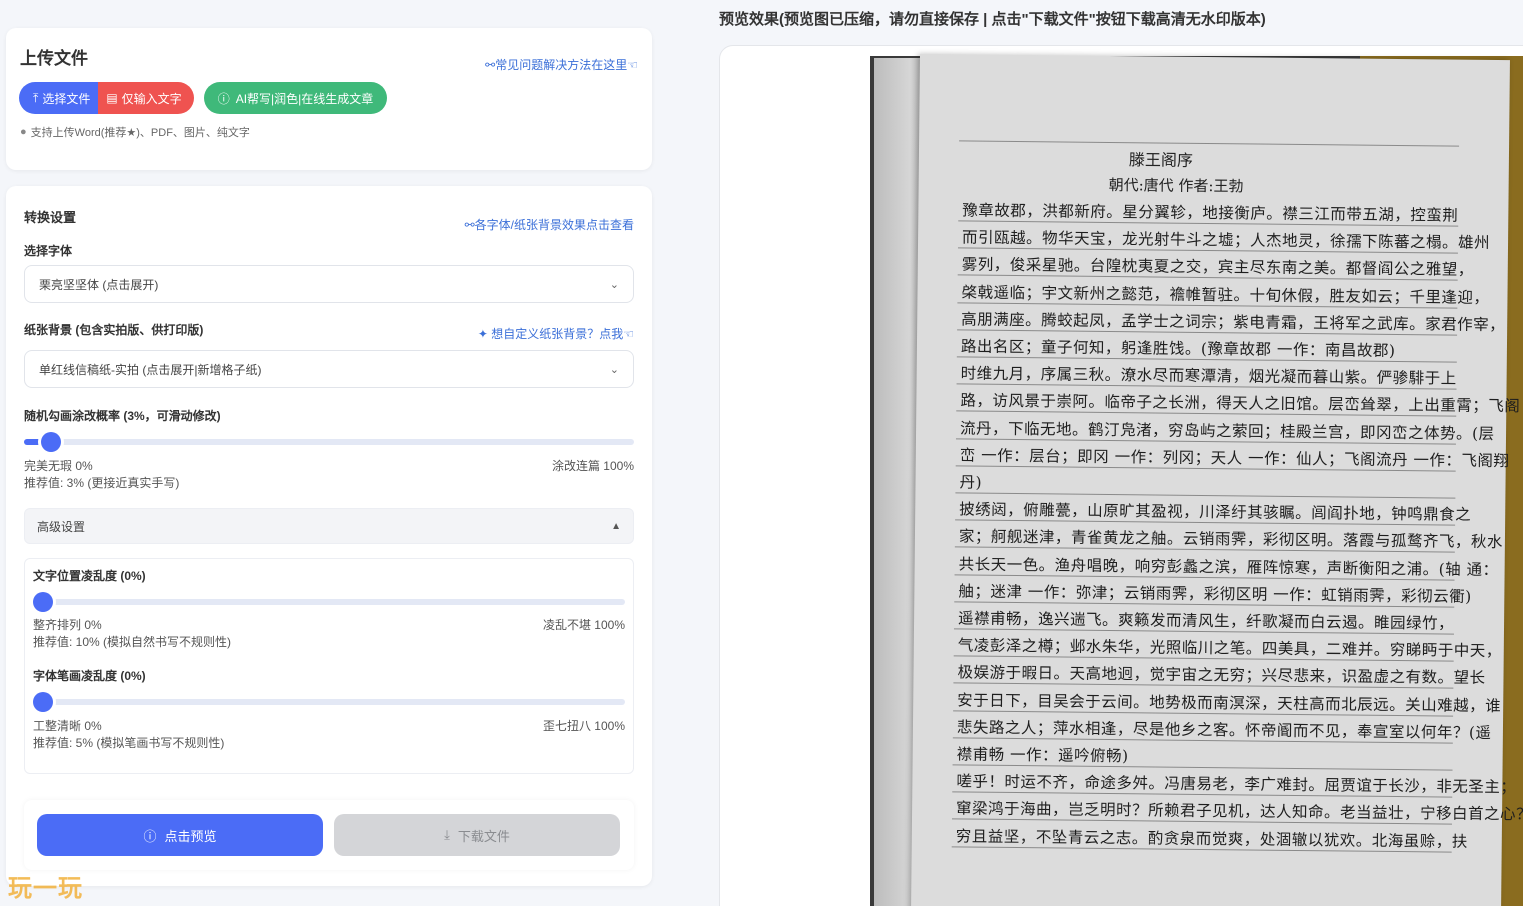 Image resolution: width=1523 pixels, height=906 pixels. Describe the element at coordinates (616, 526) in the screenshot. I see `caret-up-icon: ▲` at that location.